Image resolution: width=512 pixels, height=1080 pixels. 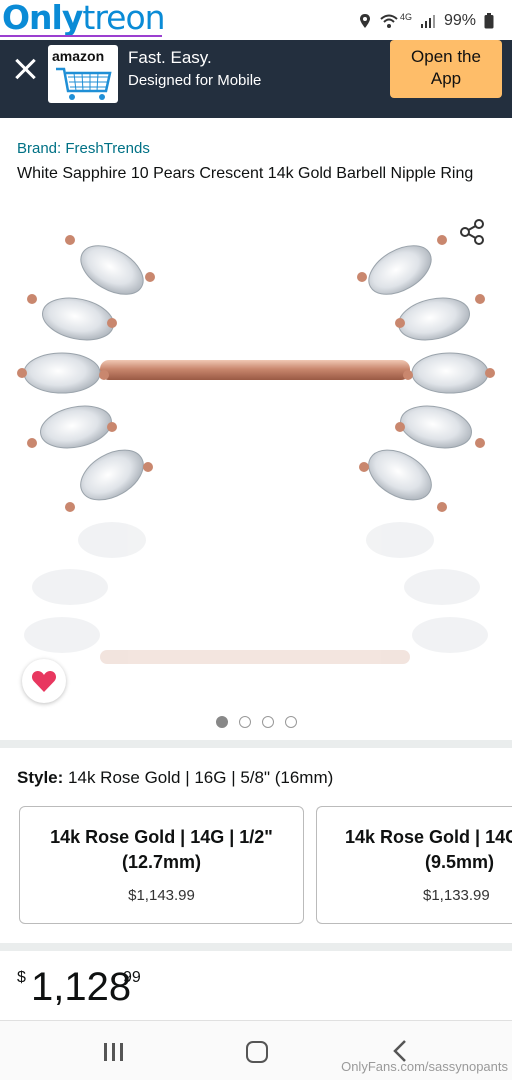 What do you see at coordinates (78, 56) in the screenshot?
I see `amazon-logo-text: amazon` at bounding box center [78, 56].